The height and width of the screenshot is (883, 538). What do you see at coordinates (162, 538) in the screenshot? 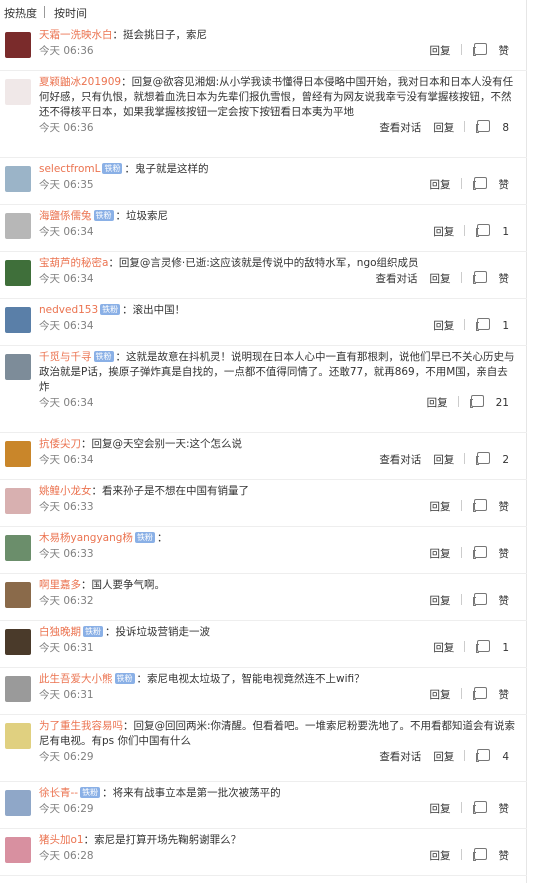
I see `comment-content: ：` at bounding box center [162, 538].